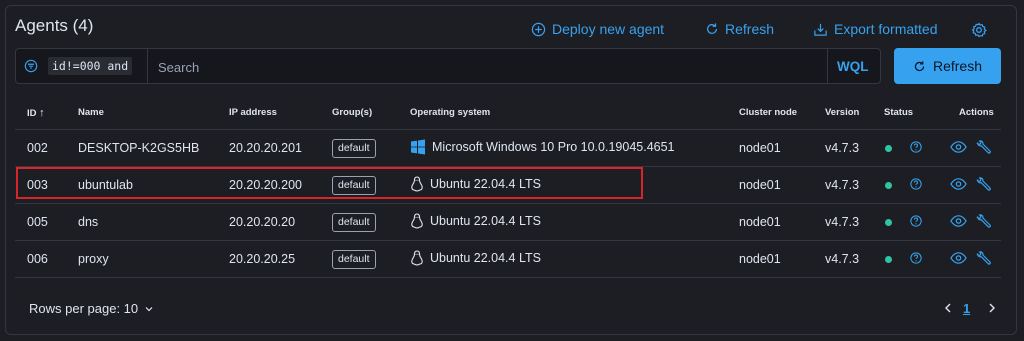  Describe the element at coordinates (842, 112) in the screenshot. I see `column-version: Version` at that location.